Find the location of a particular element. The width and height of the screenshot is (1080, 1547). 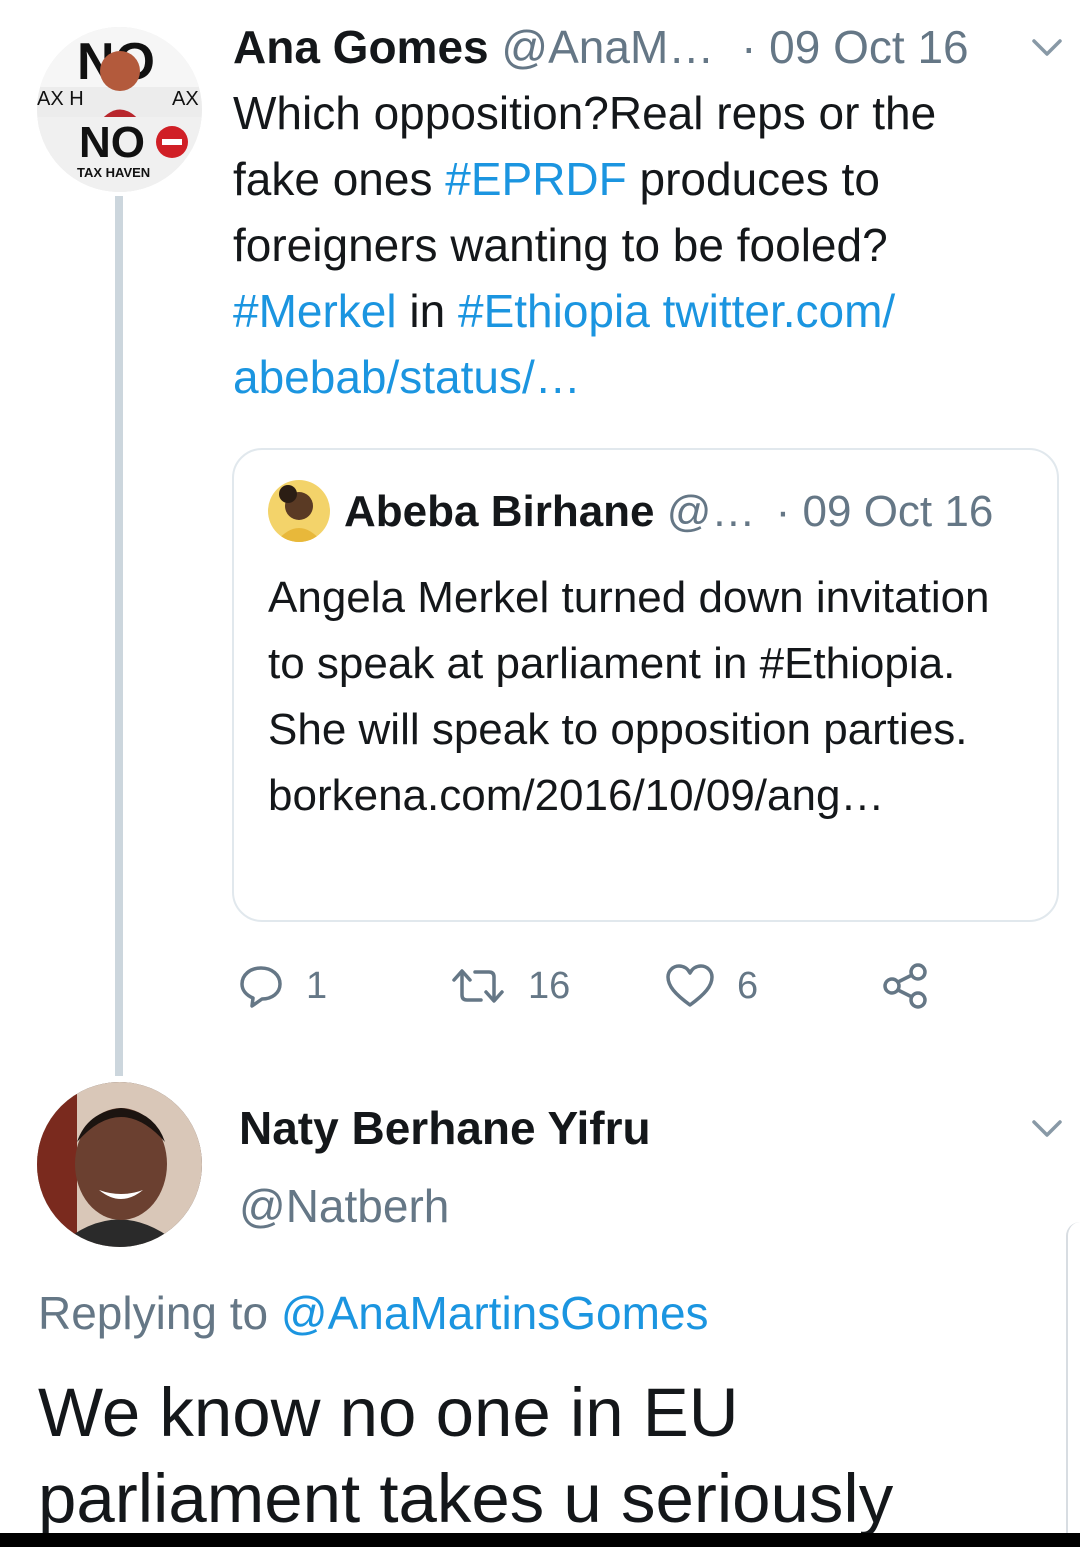

tweet-header: Ana Gomes @AnaM… · 09 Oct 16 is located at coordinates (601, 47).